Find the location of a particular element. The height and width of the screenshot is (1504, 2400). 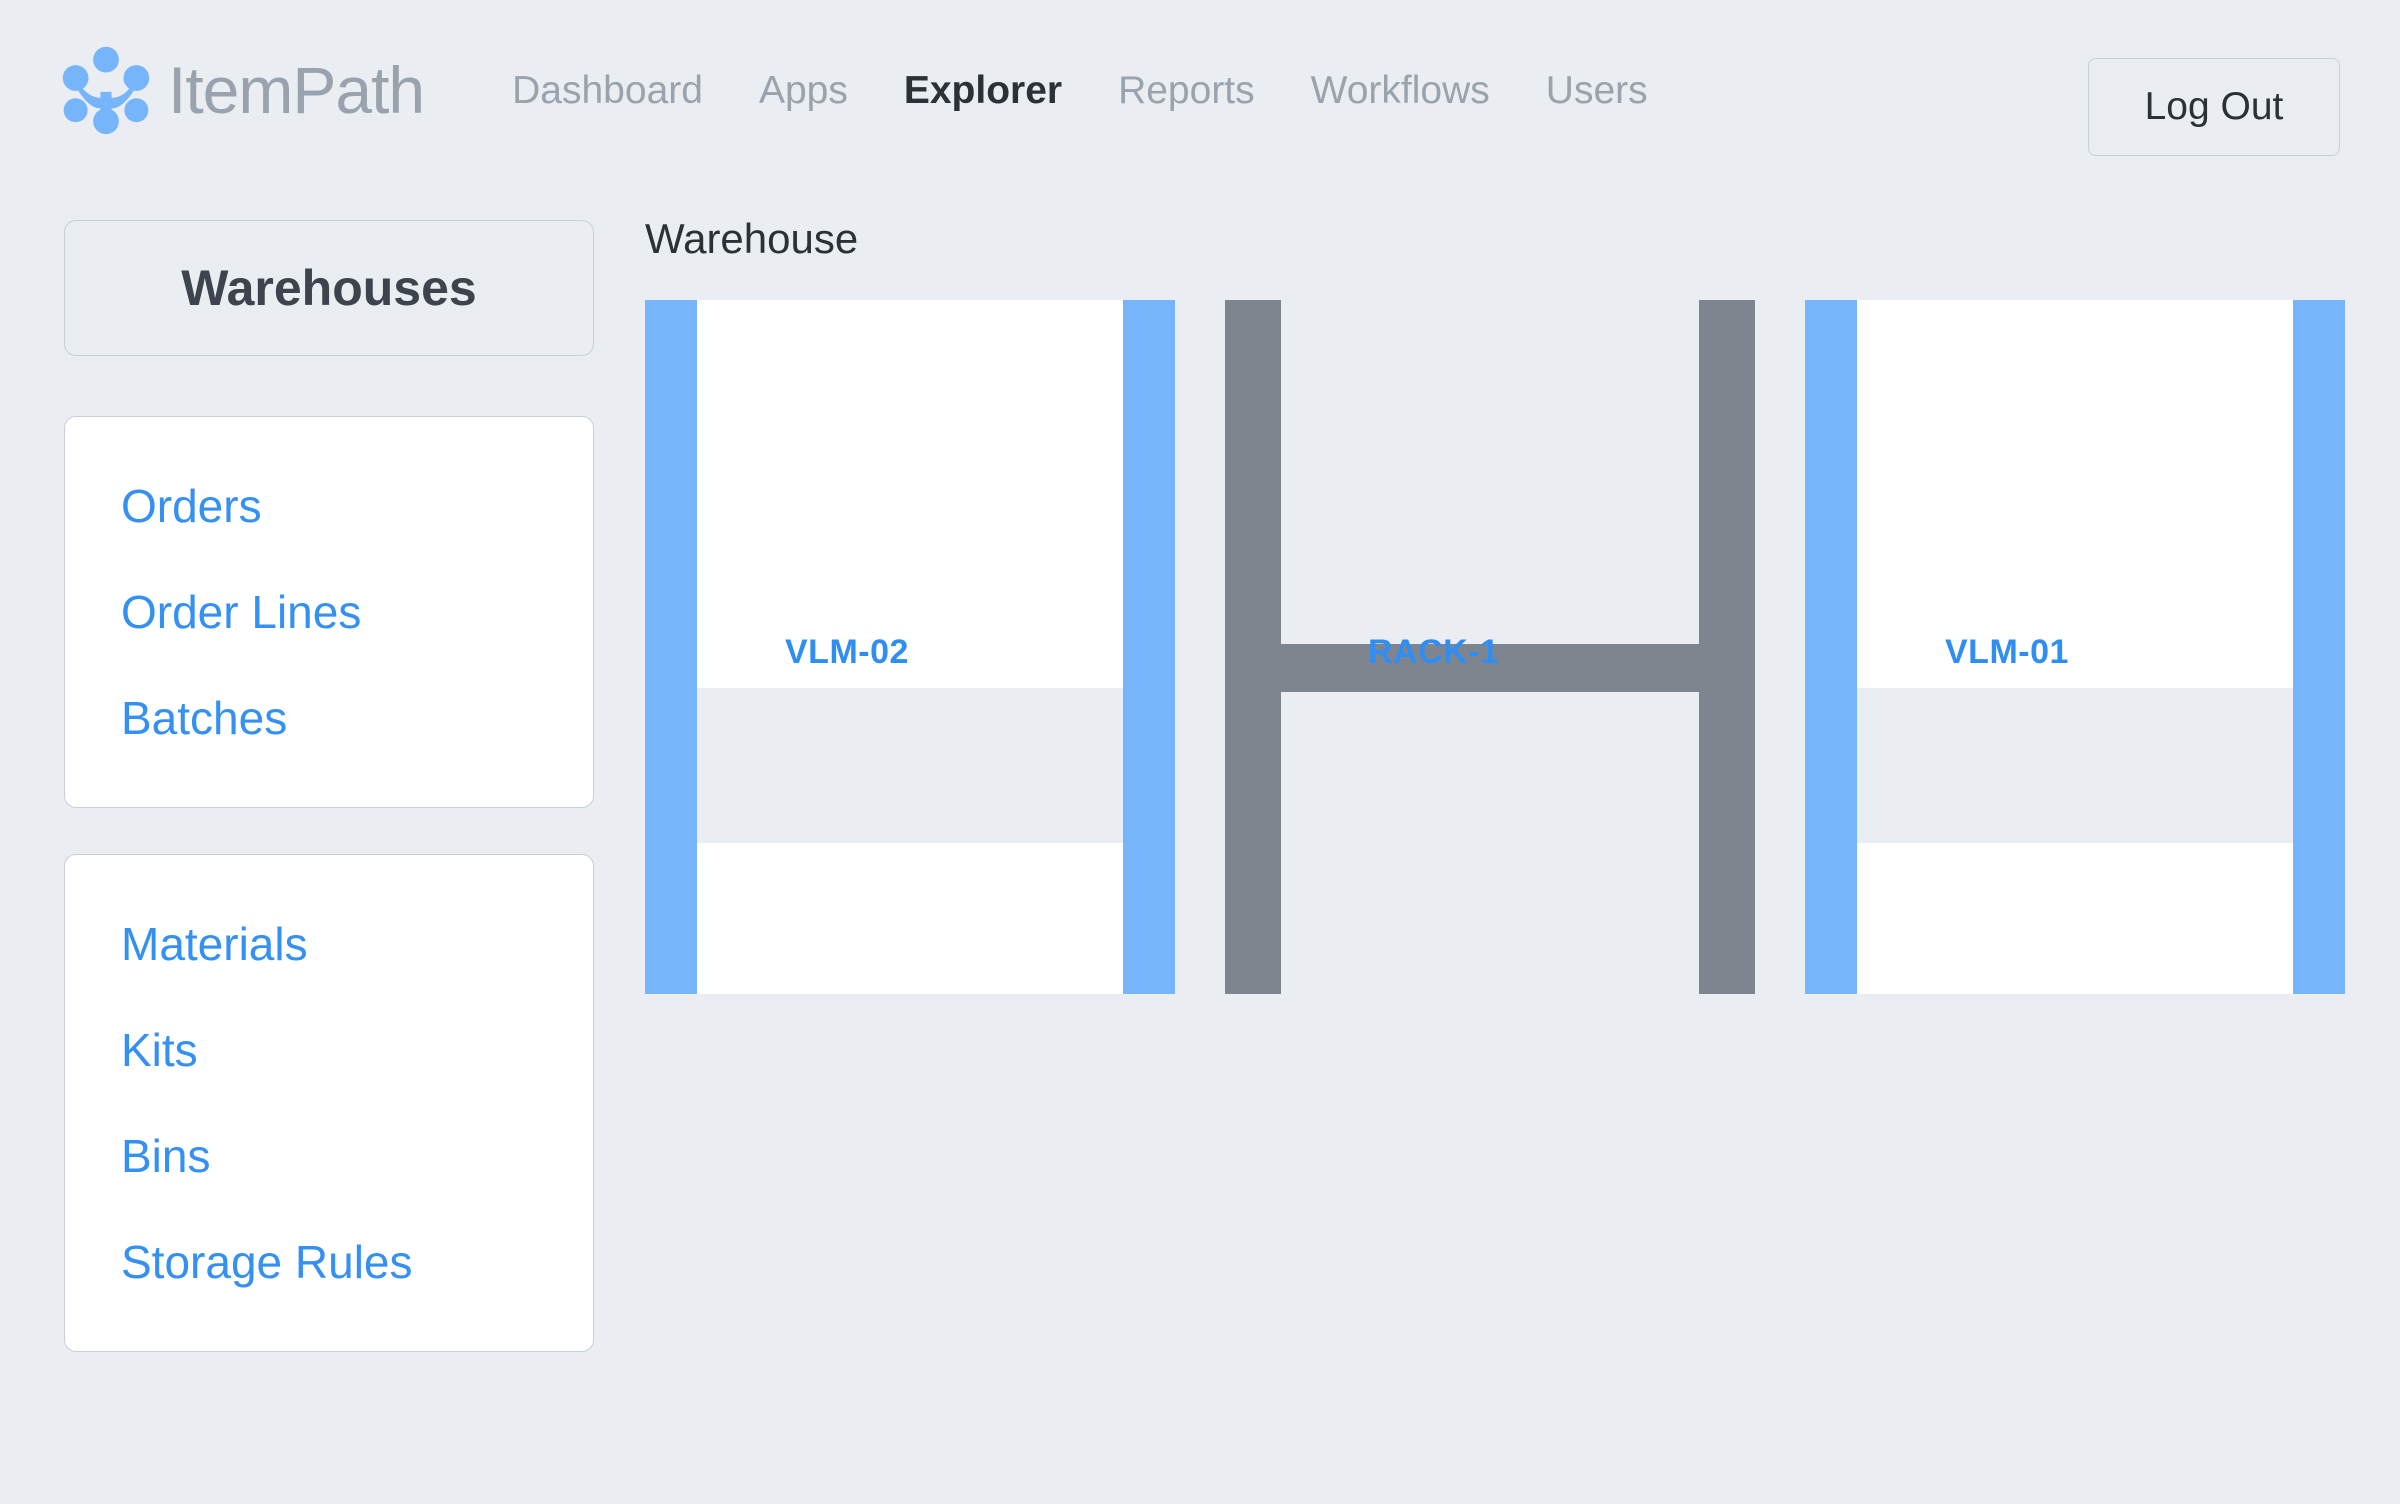

rack-1-label: RACK-1 is located at coordinates (1433, 652).